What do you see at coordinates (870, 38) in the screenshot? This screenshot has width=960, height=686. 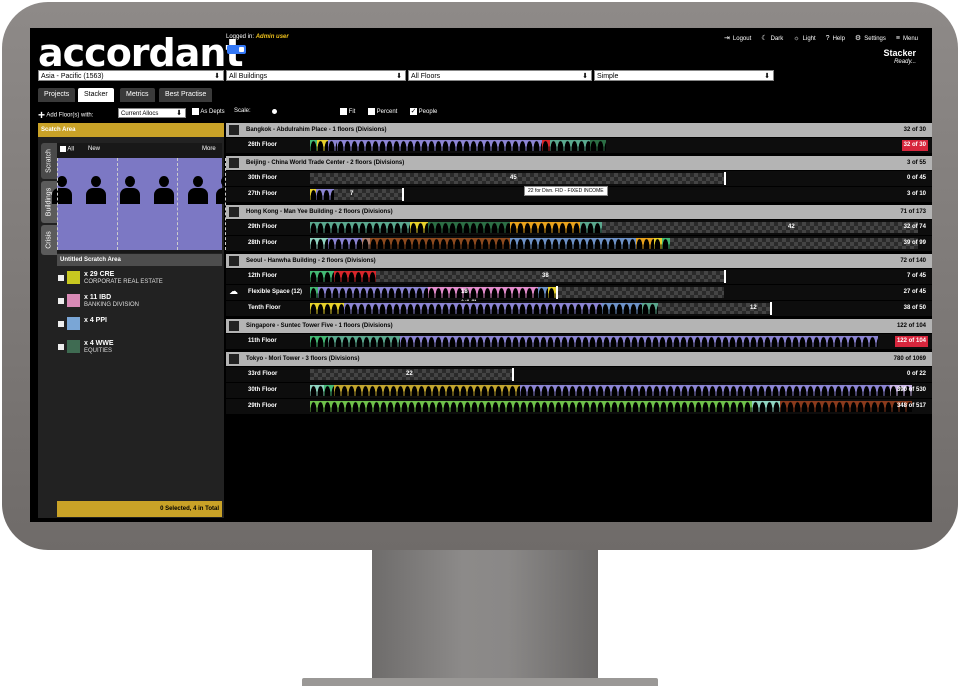 I see `settings-button: ⚙ Settings` at bounding box center [870, 38].